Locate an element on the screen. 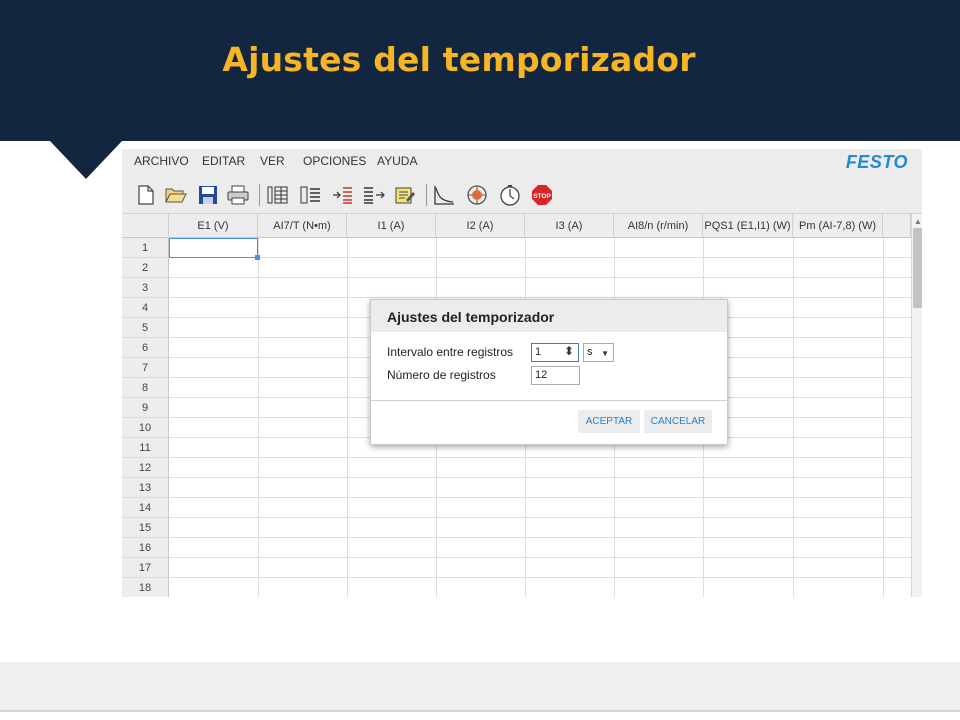 The height and width of the screenshot is (720, 960). vertical-scrollbar: ▲ is located at coordinates (916, 405).